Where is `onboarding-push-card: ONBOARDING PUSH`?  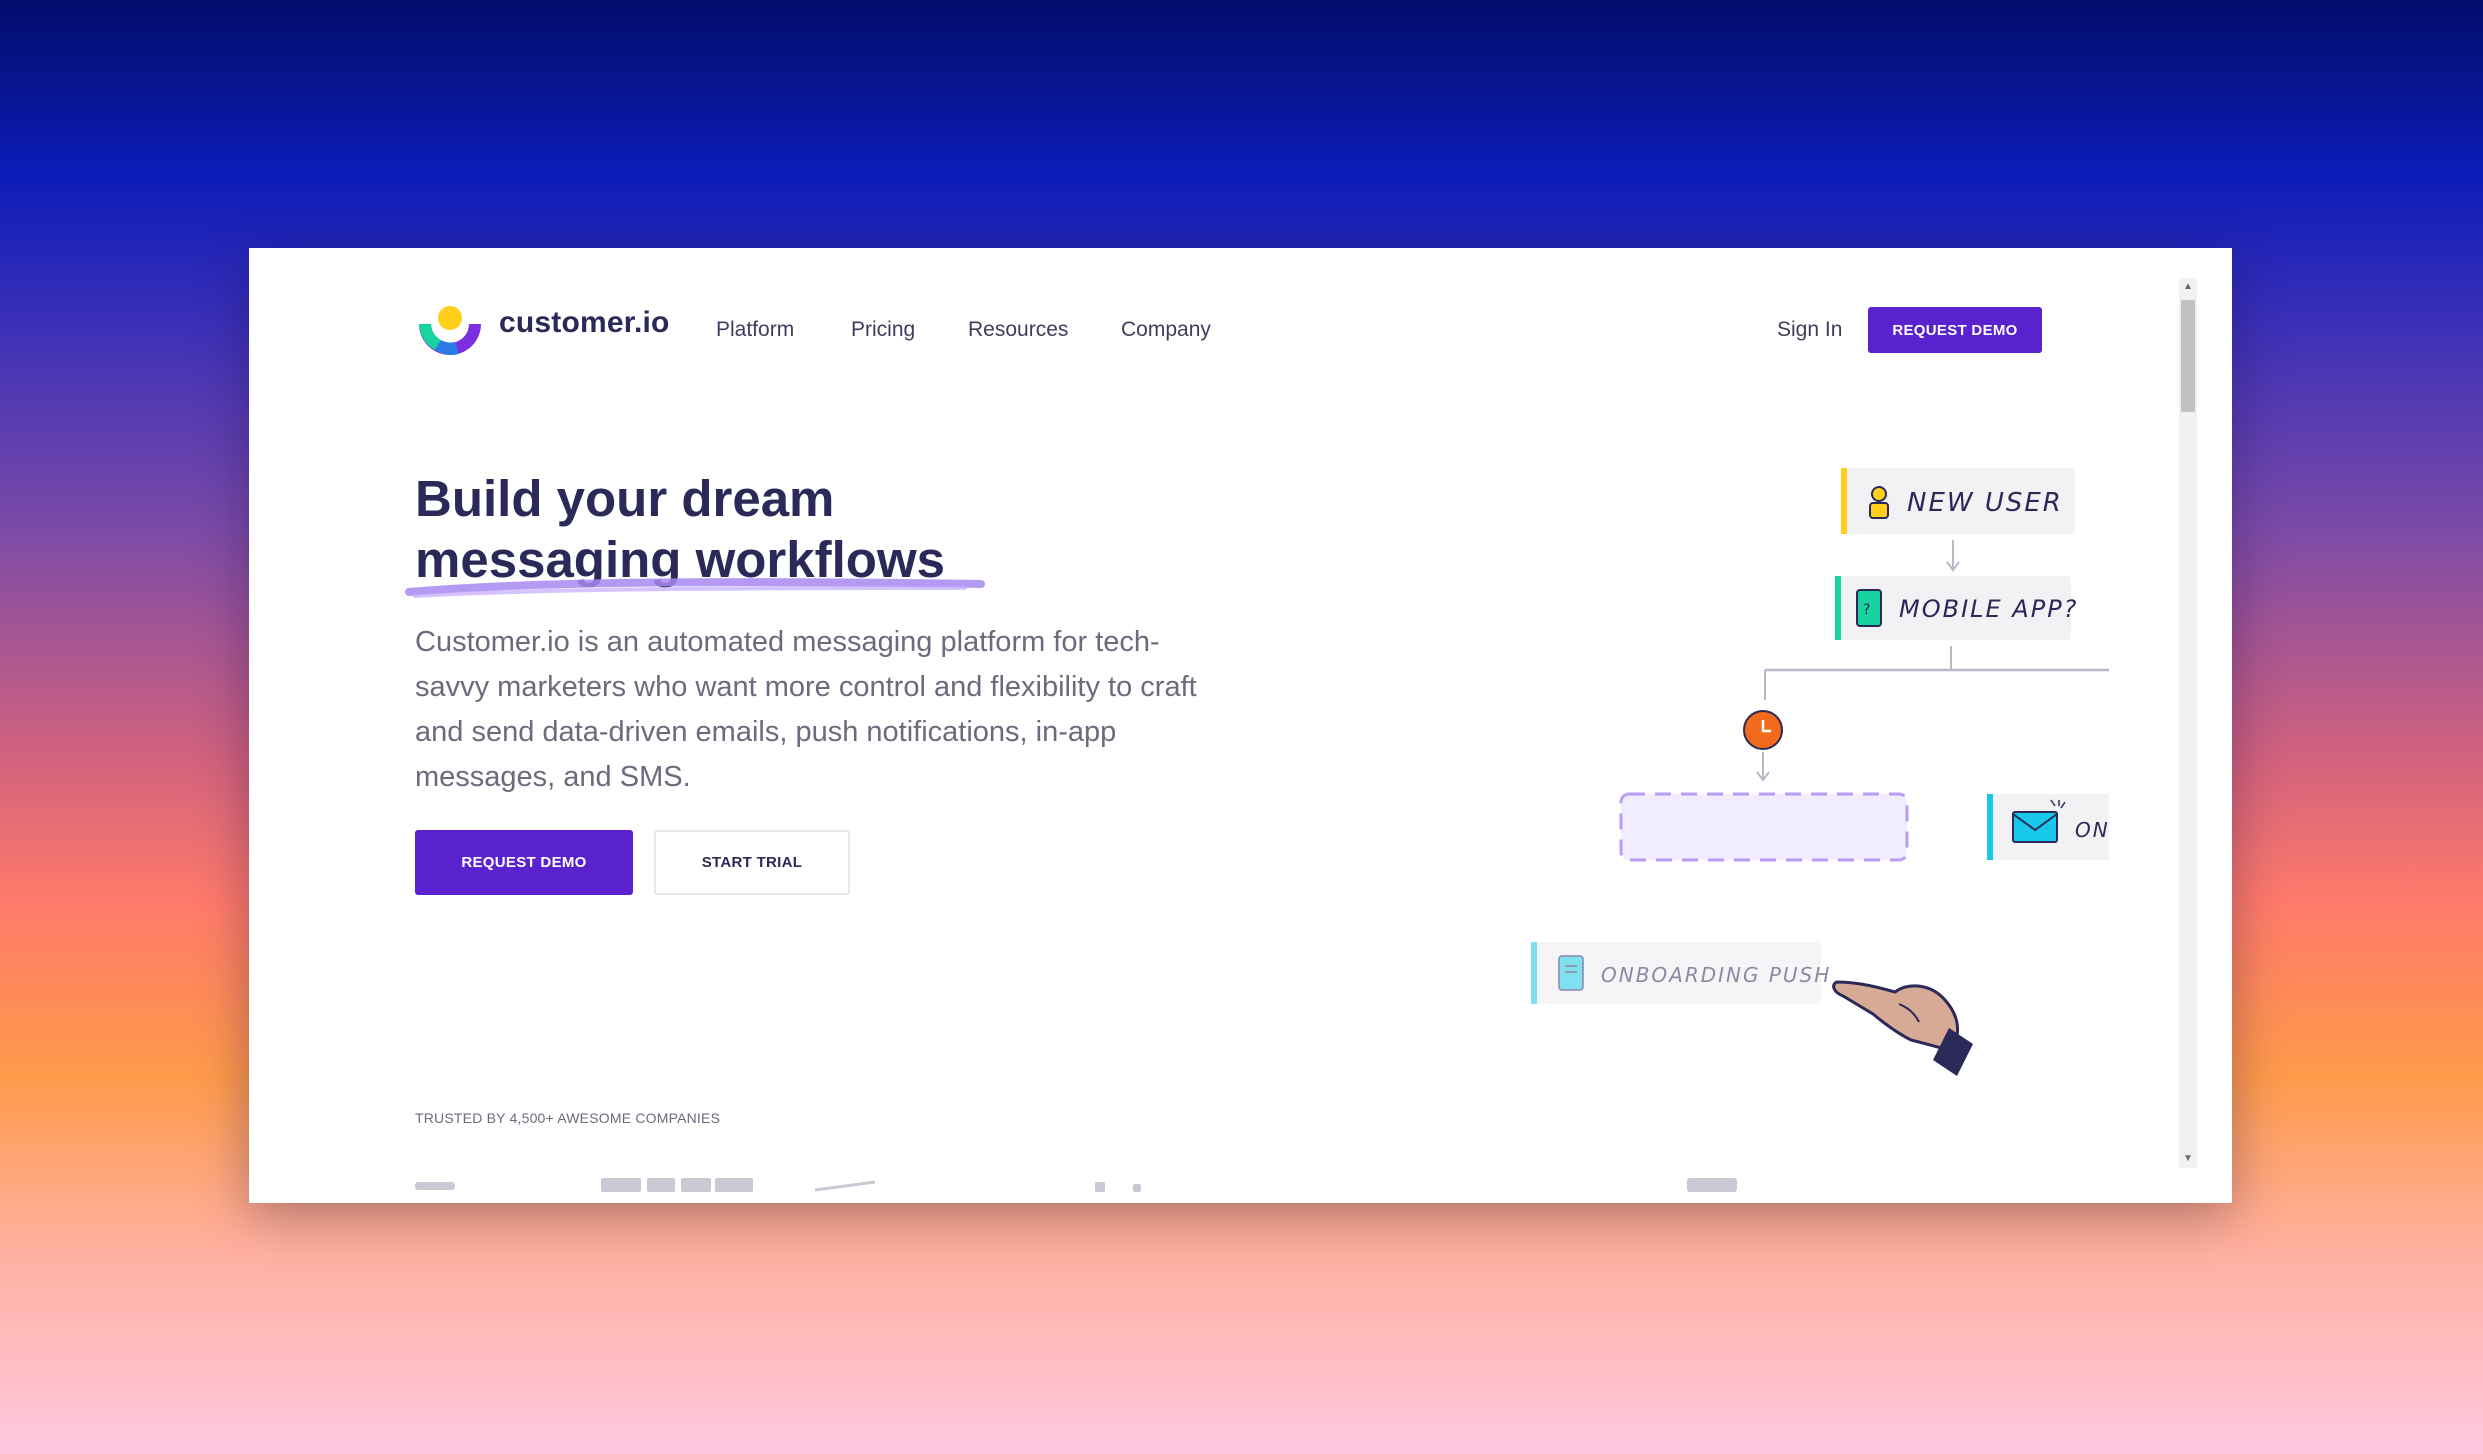
onboarding-push-card: ONBOARDING PUSH is located at coordinates (1681, 973).